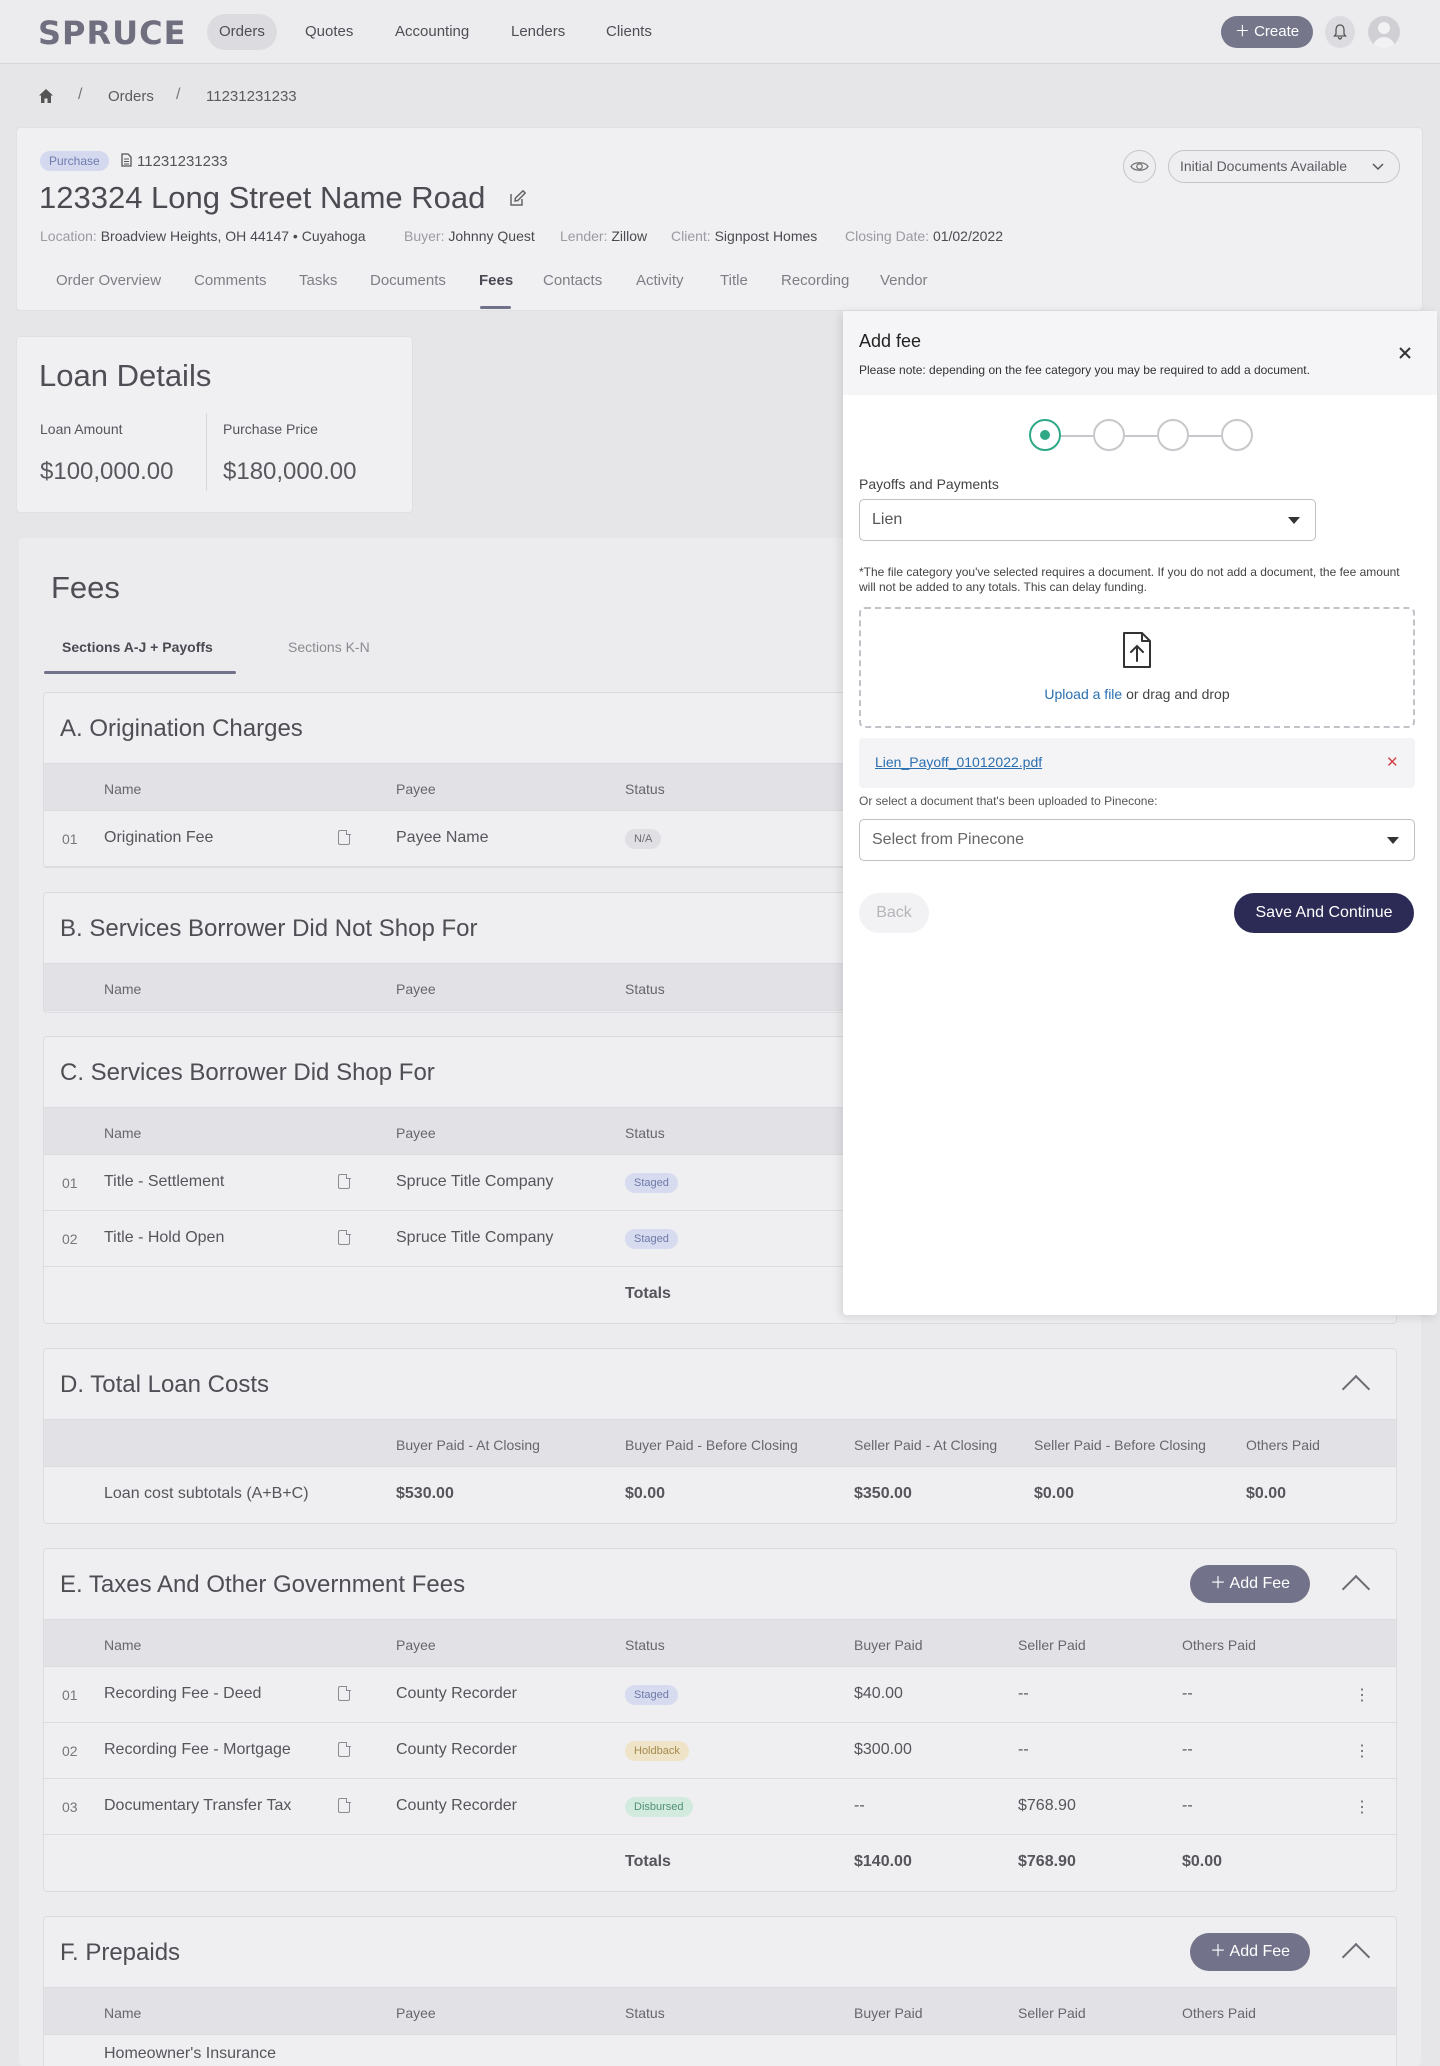  I want to click on spruce-logo: SPRUCE, so click(112, 33).